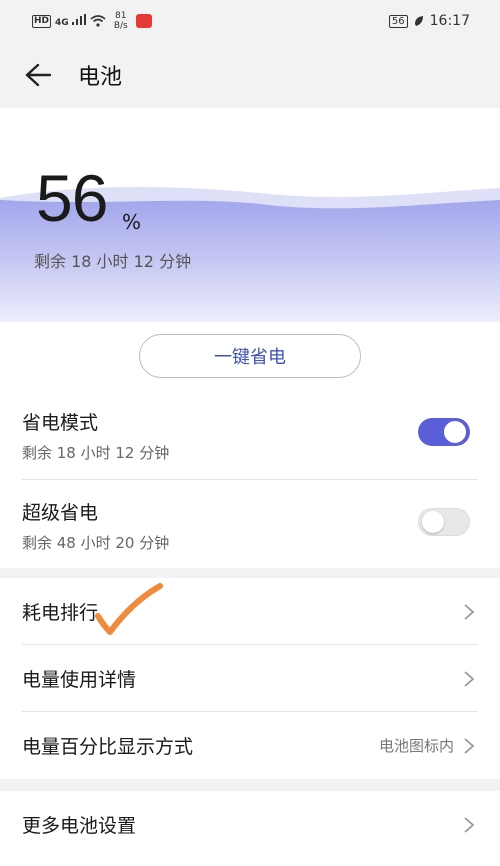 The width and height of the screenshot is (500, 866). Describe the element at coordinates (250, 435) in the screenshot. I see `power-saving-mode-row: 省电模式 剩余 18 小时 12 分钟` at that location.